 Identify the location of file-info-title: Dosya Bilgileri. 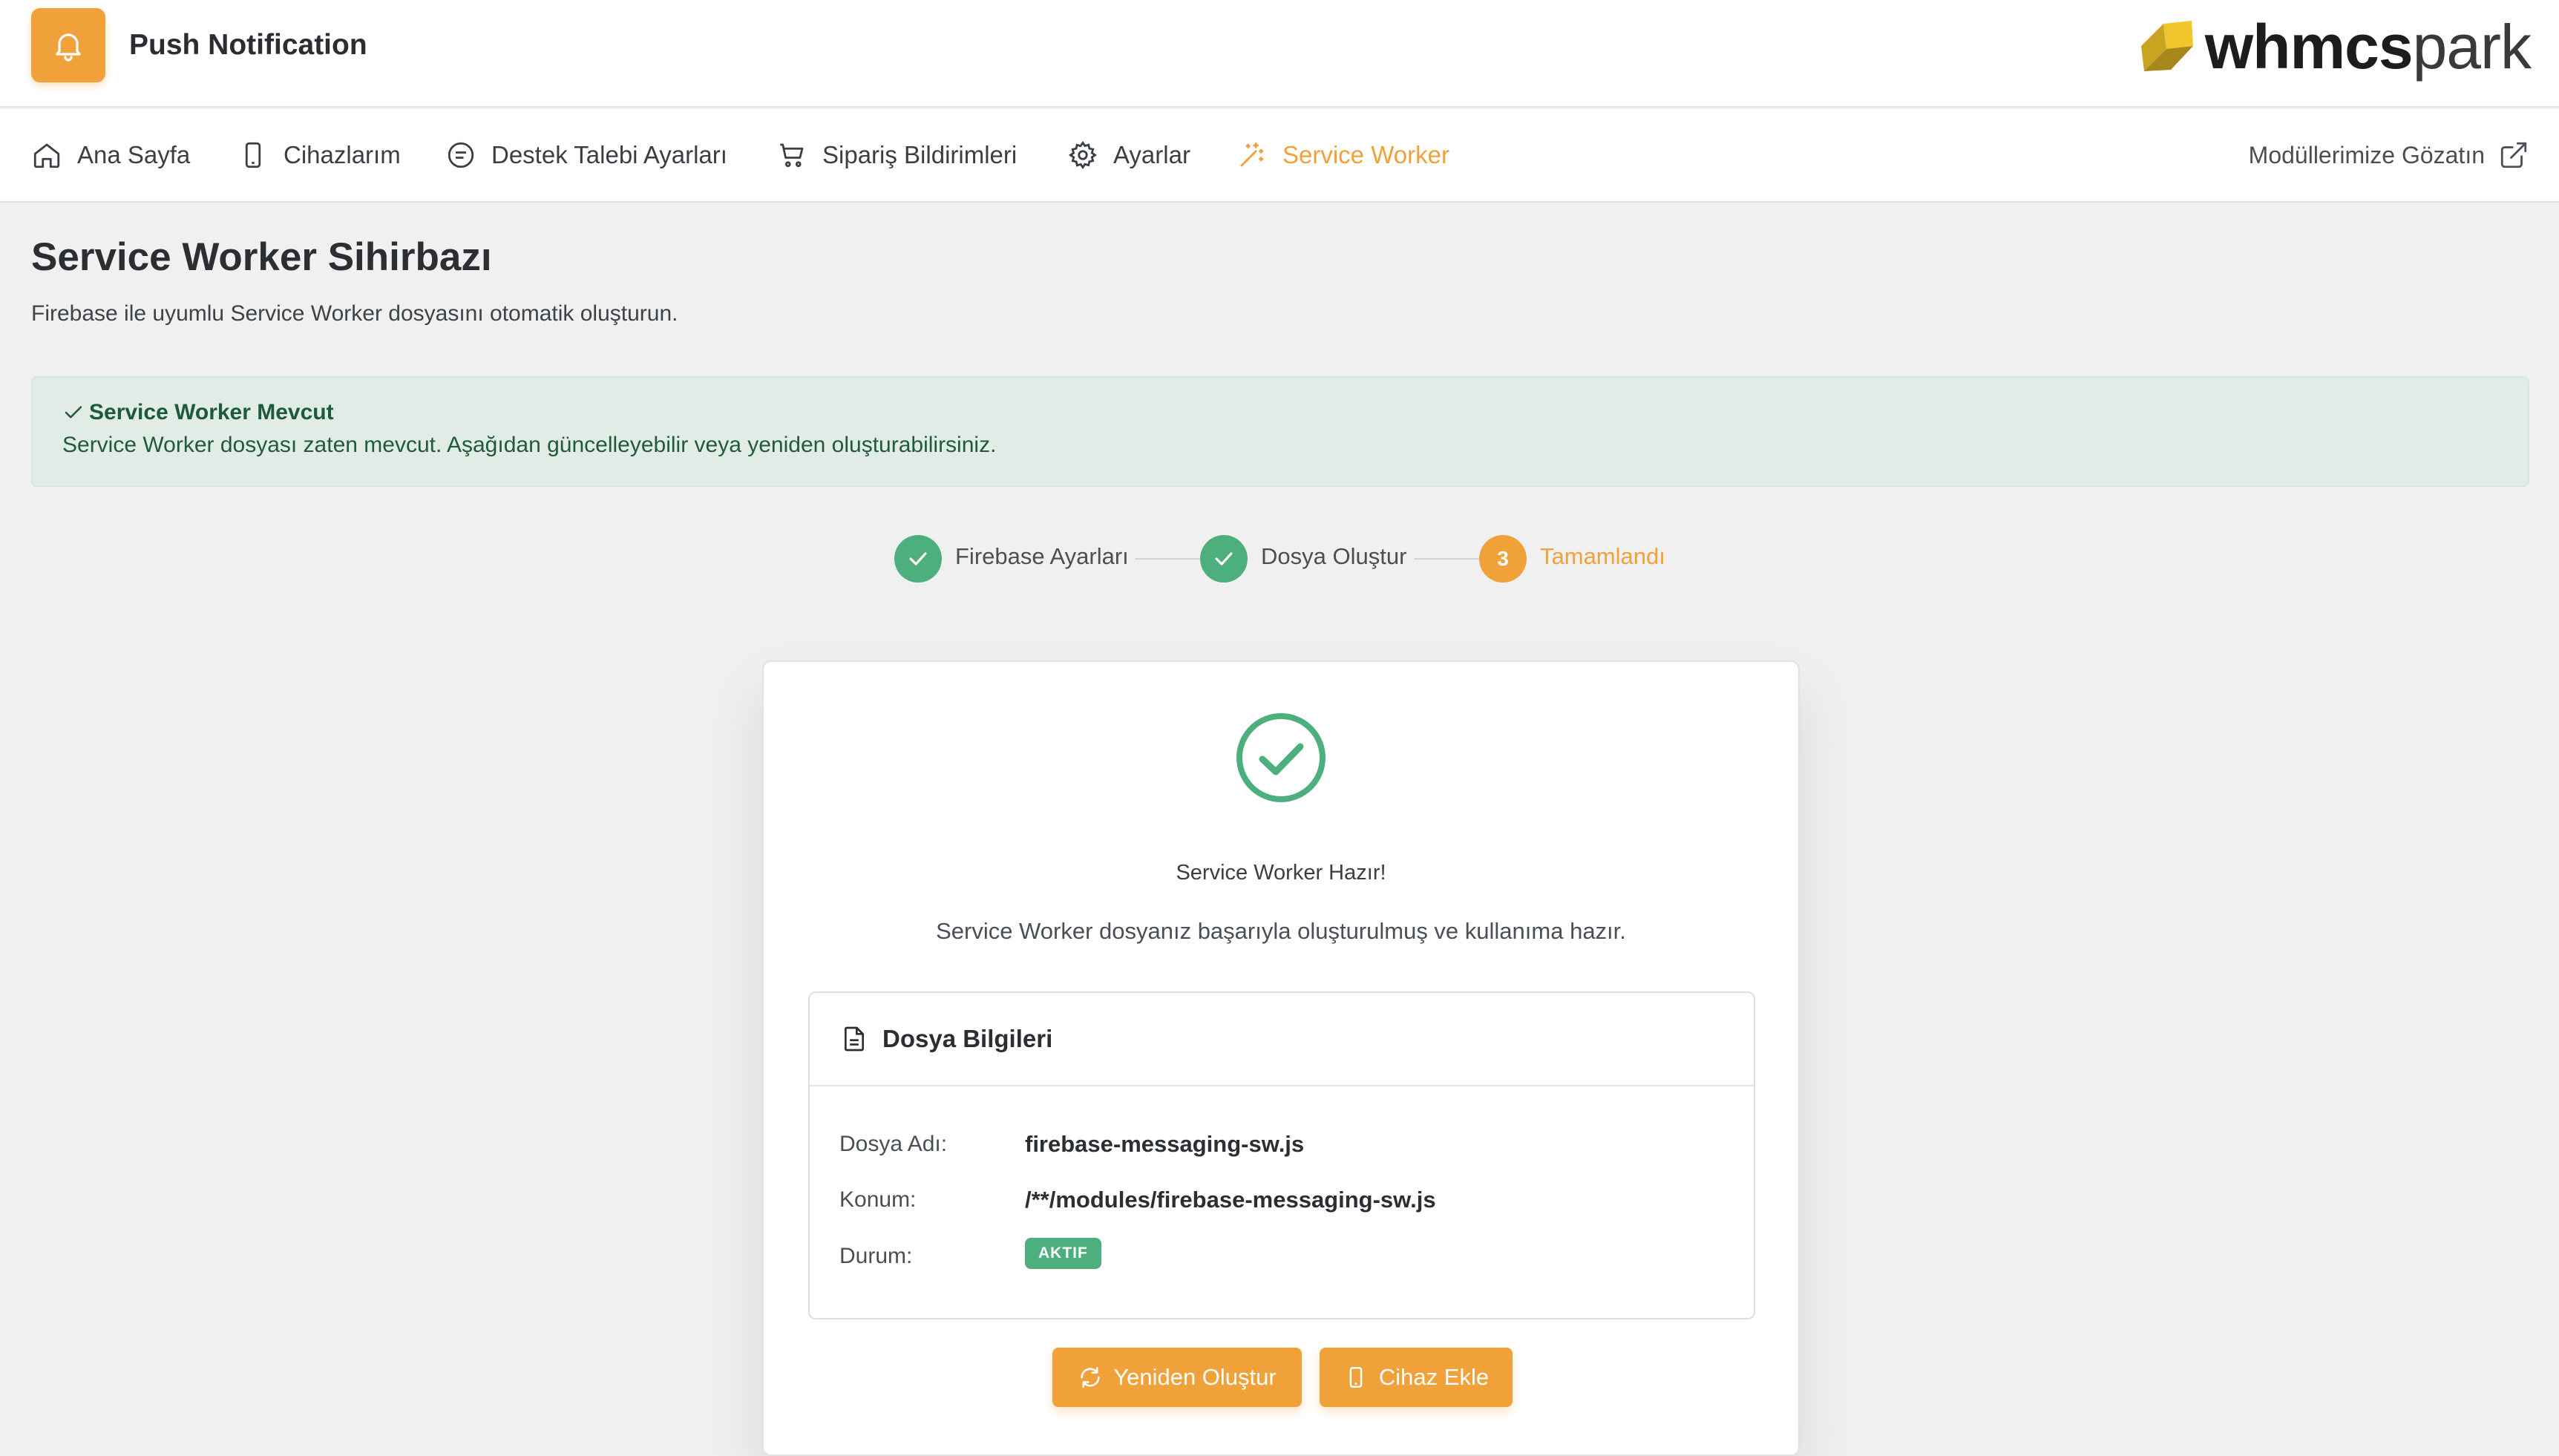
(967, 1039).